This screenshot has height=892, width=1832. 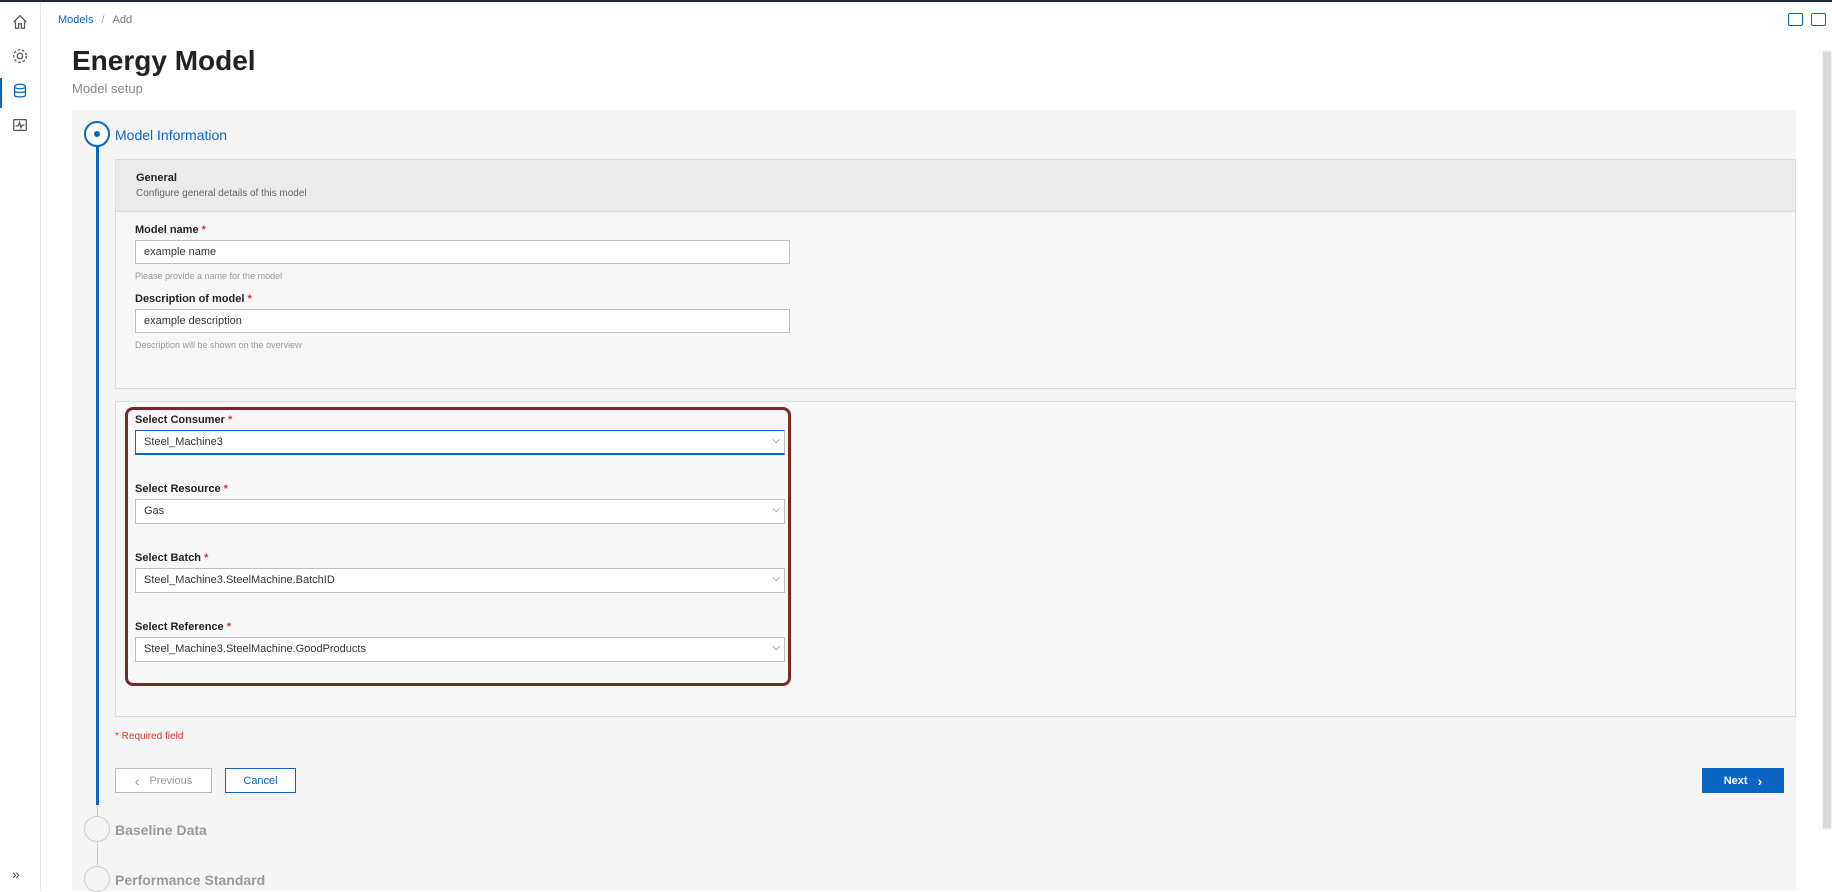 What do you see at coordinates (462, 252) in the screenshot?
I see `model-name-input: example name` at bounding box center [462, 252].